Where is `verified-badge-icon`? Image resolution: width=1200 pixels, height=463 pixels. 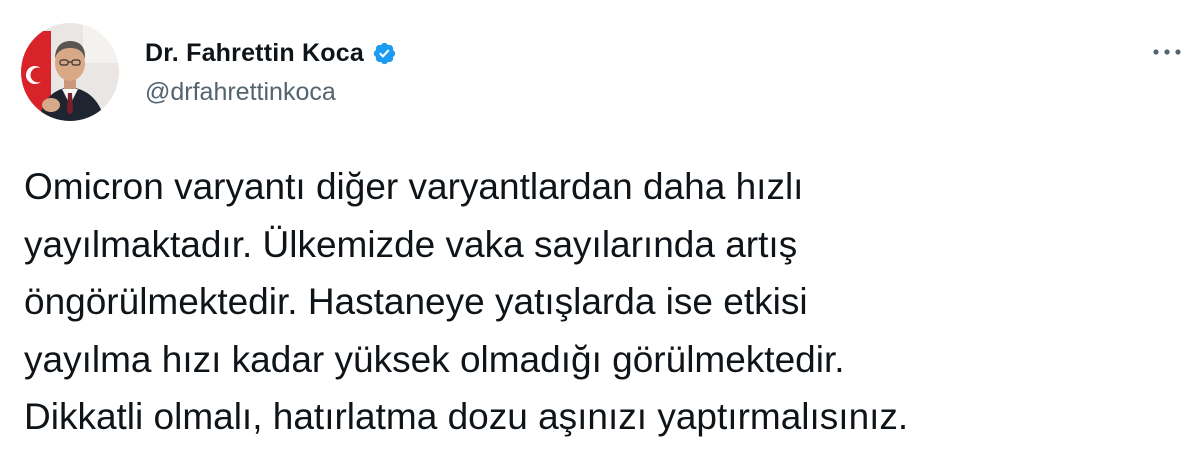 verified-badge-icon is located at coordinates (384, 53).